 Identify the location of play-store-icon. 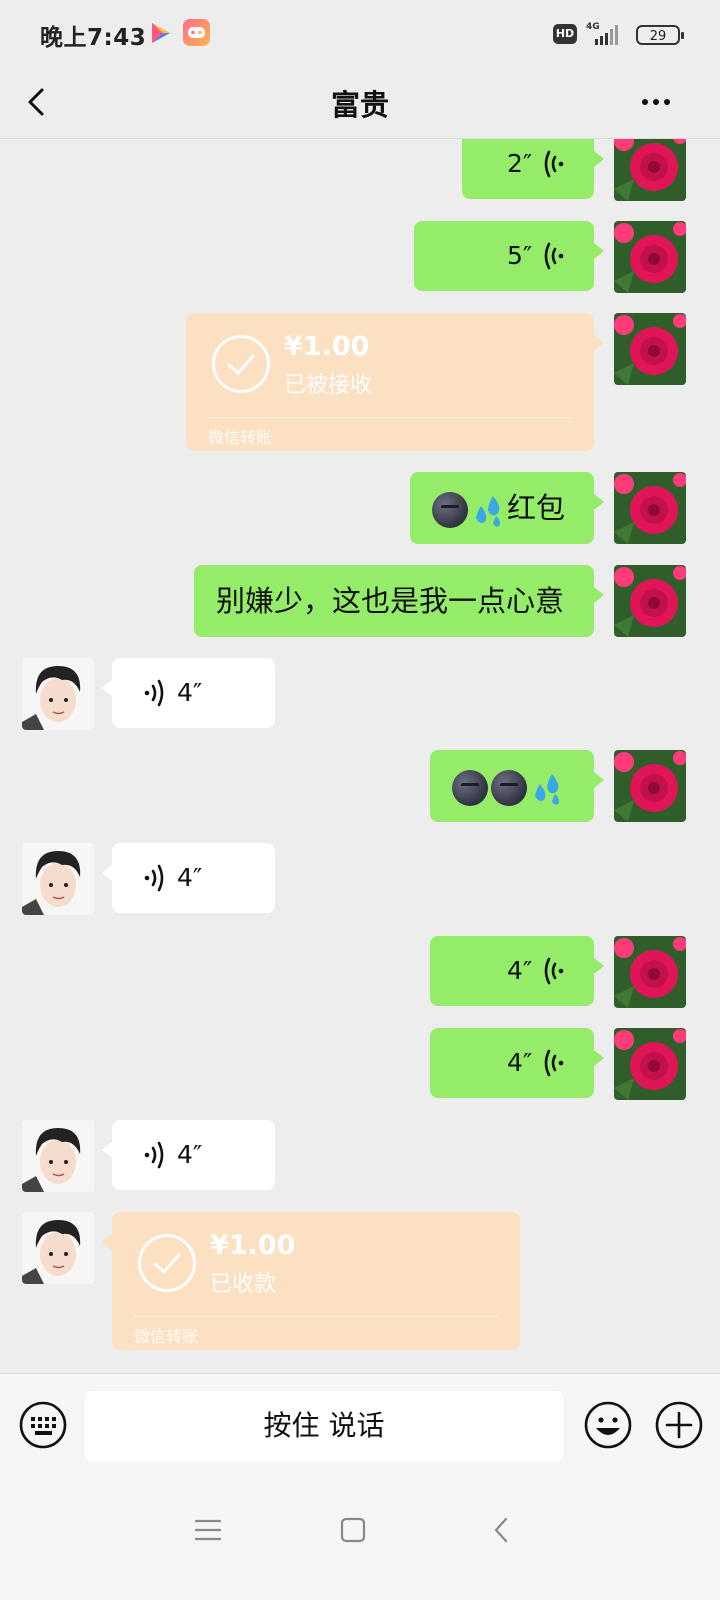
(161, 33).